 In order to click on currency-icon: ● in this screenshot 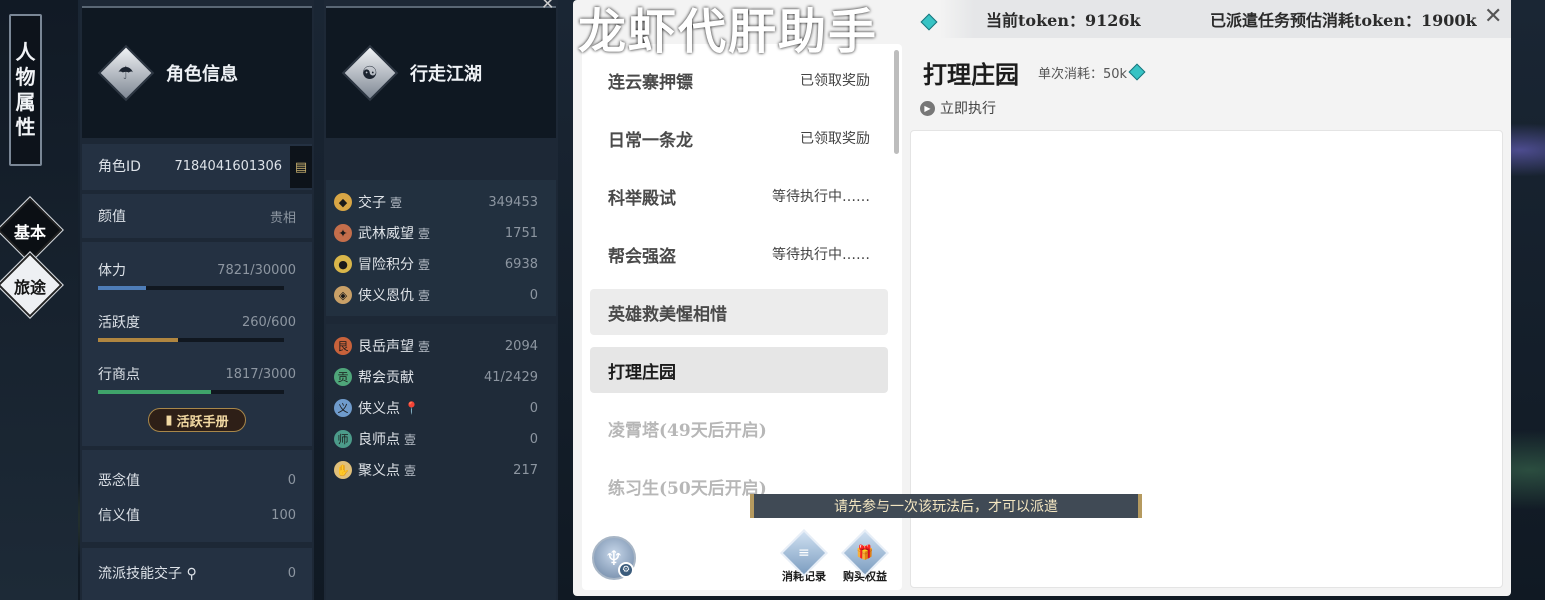, I will do `click(343, 264)`.